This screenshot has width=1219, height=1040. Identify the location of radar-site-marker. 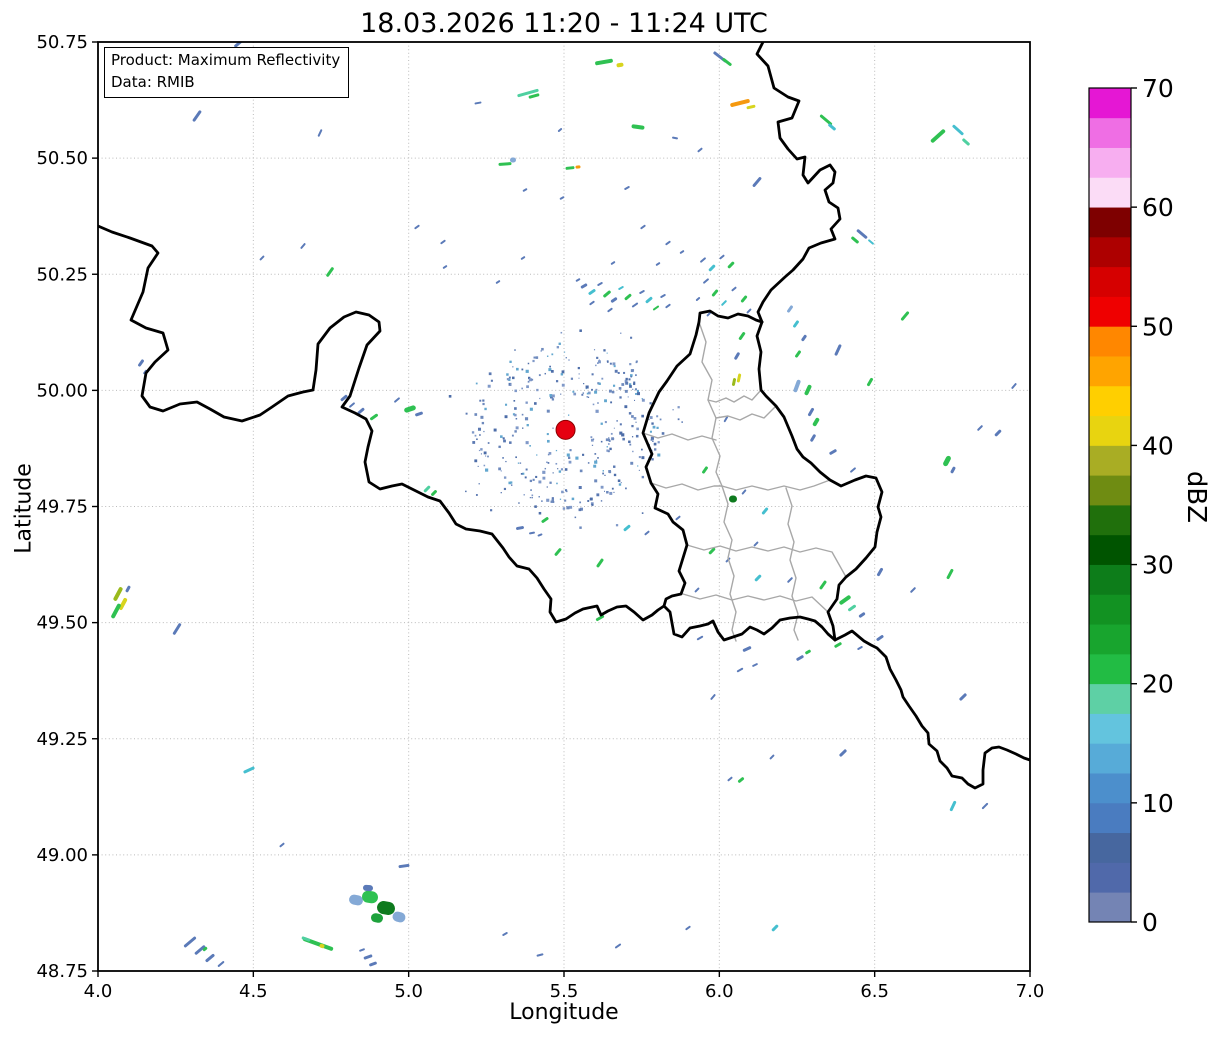
(565, 429).